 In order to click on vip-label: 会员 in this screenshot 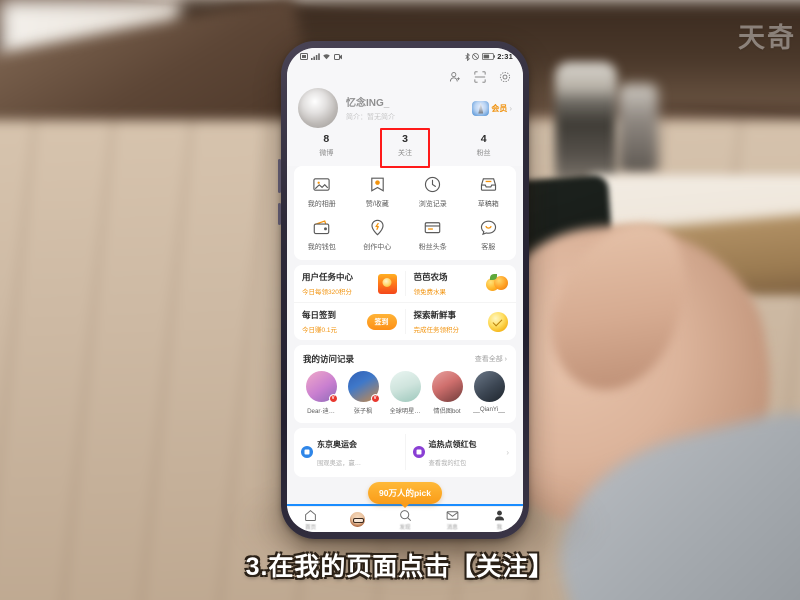, I will do `click(499, 108)`.